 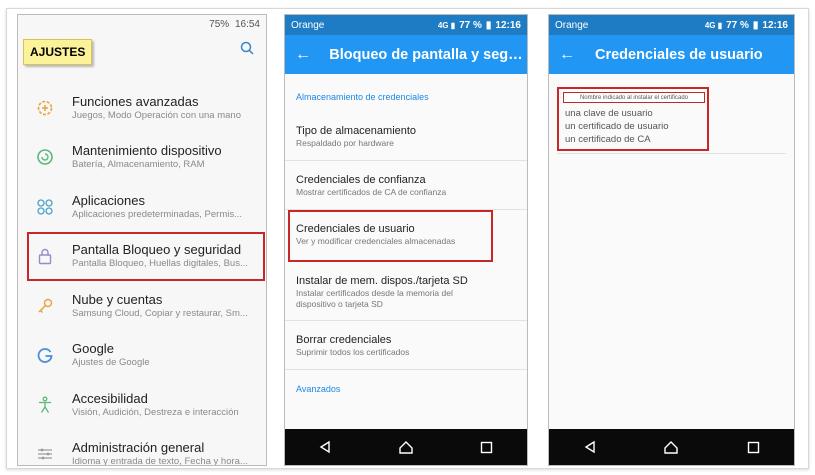 I want to click on page-title-label: AJUSTES, so click(x=58, y=52).